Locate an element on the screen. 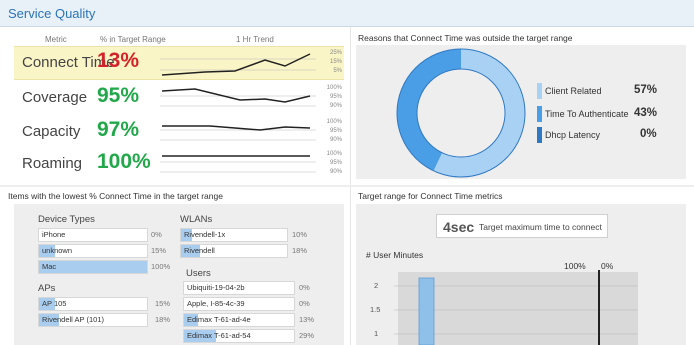  legend-pct: 57% is located at coordinates (646, 90).